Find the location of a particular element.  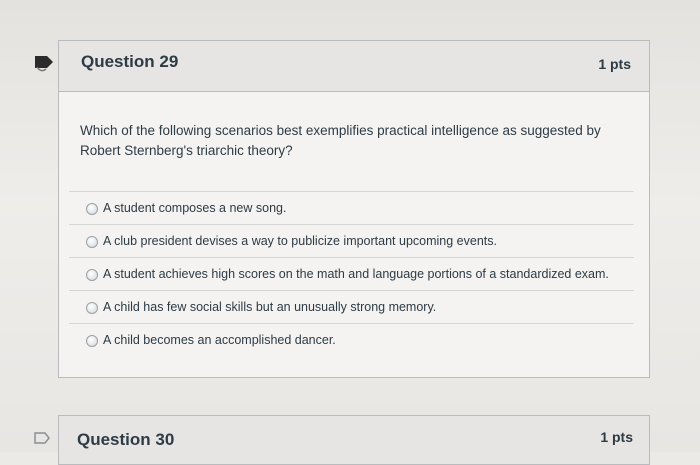

question-title: Question 30 is located at coordinates (126, 439).